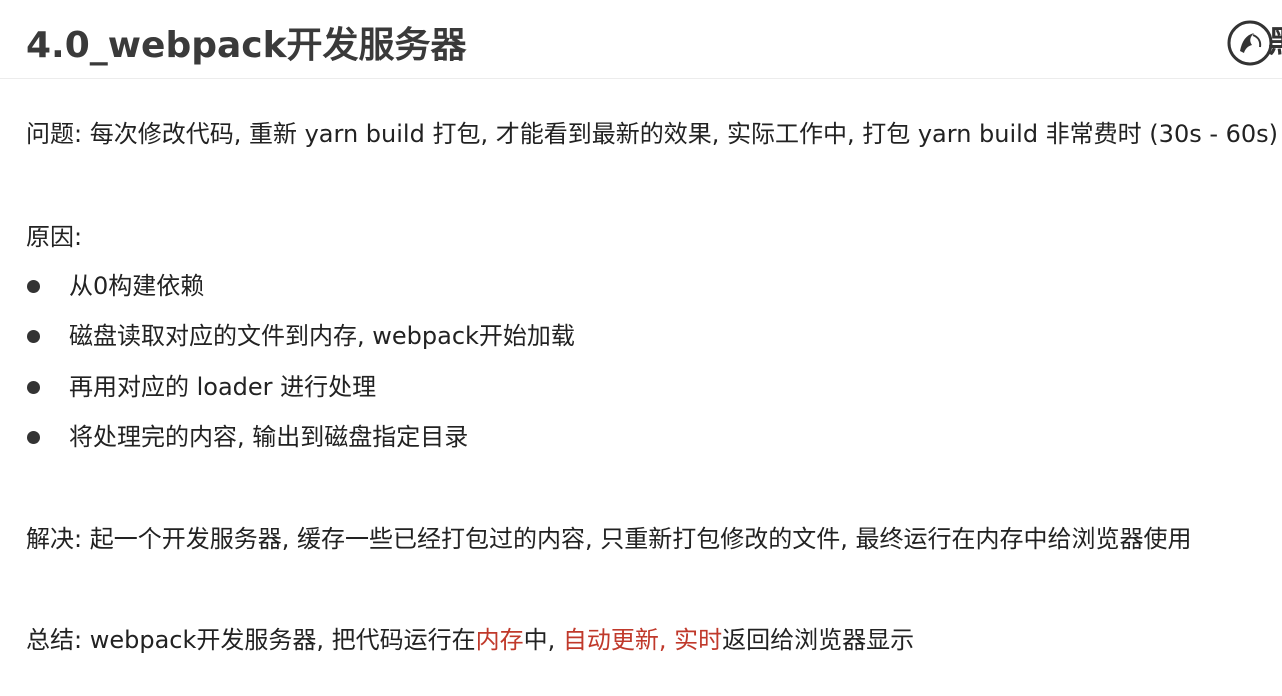 This screenshot has height=696, width=1282. I want to click on list-item-text: 磁盘读取对应的文件到内存, webpack开始加载, so click(322, 336).